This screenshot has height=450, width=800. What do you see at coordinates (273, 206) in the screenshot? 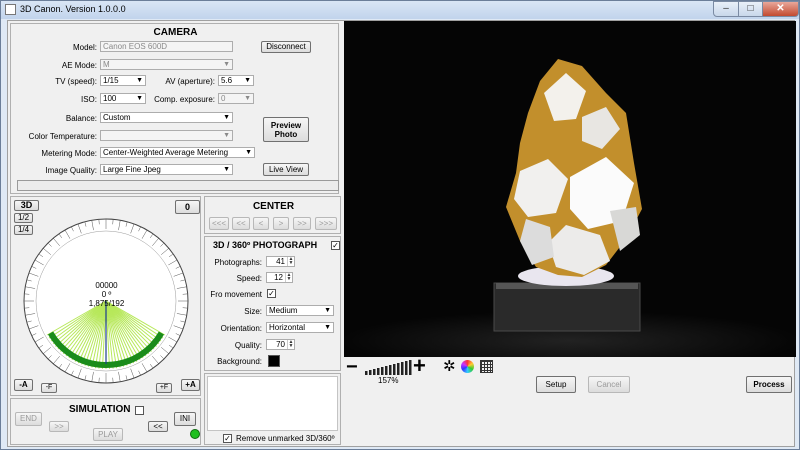
I see `center-header: CENTER` at bounding box center [273, 206].